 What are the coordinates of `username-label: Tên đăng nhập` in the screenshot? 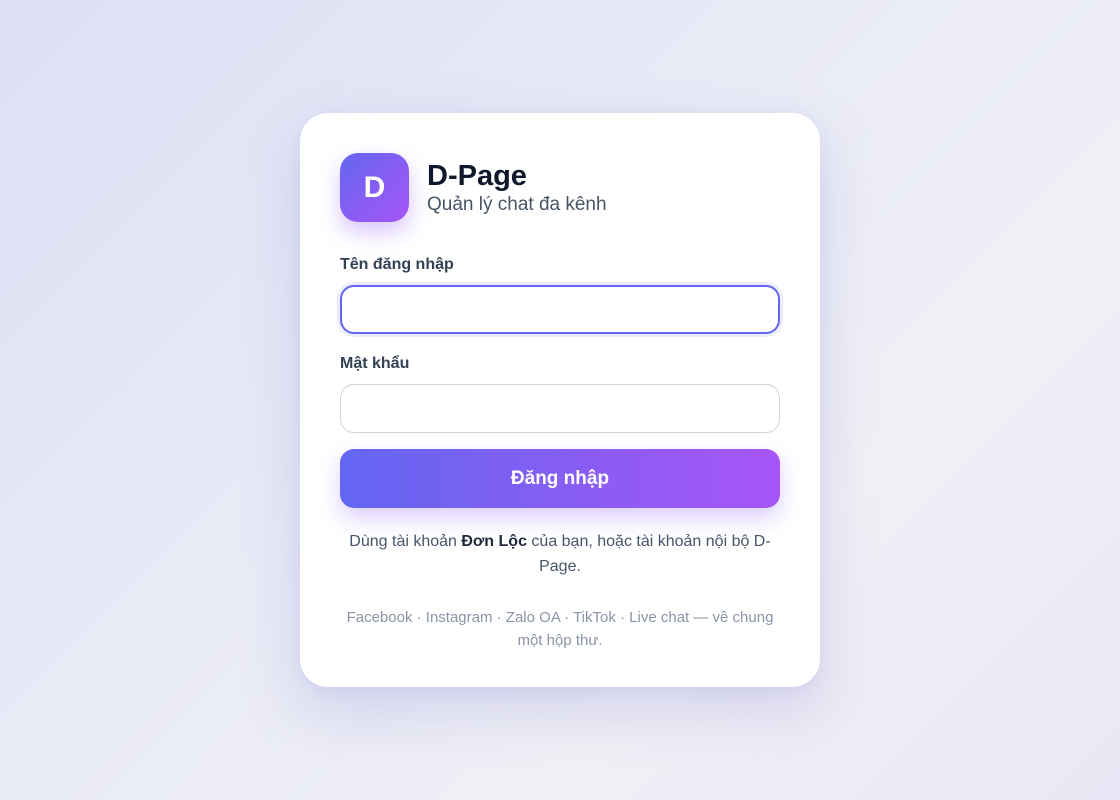 It's located at (397, 264).